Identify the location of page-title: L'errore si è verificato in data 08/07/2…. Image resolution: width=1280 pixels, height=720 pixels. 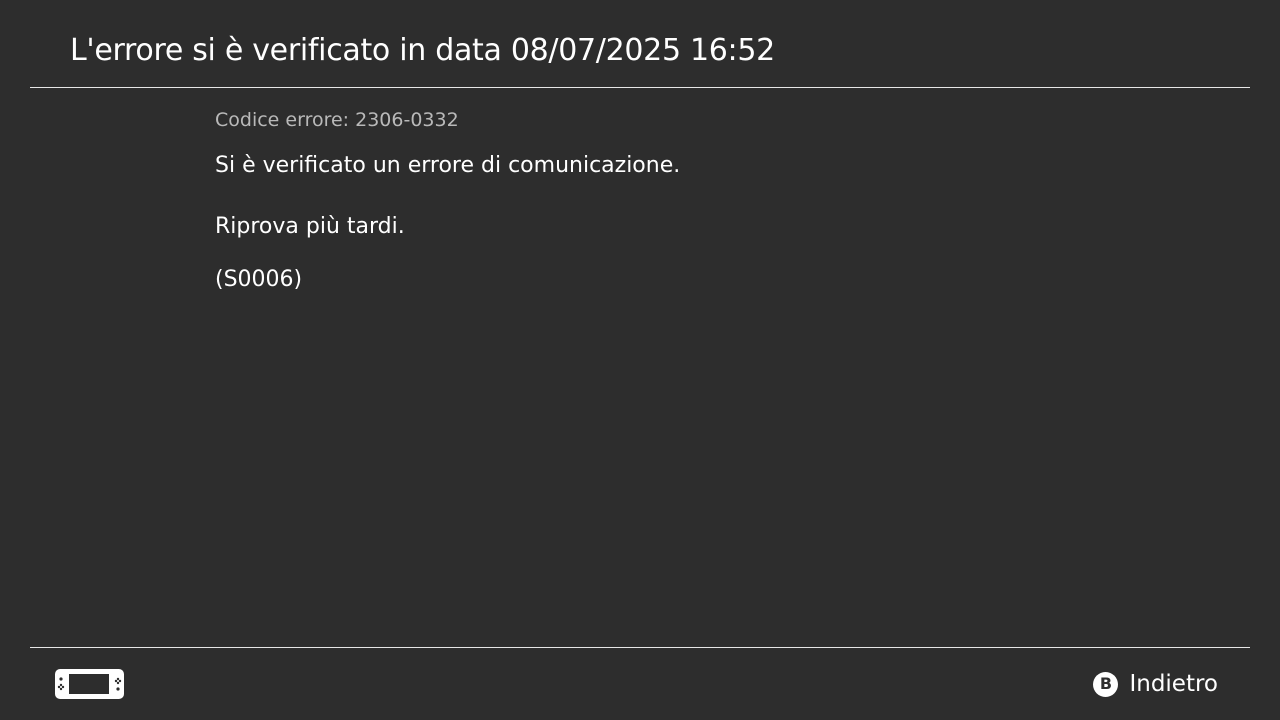
(422, 50).